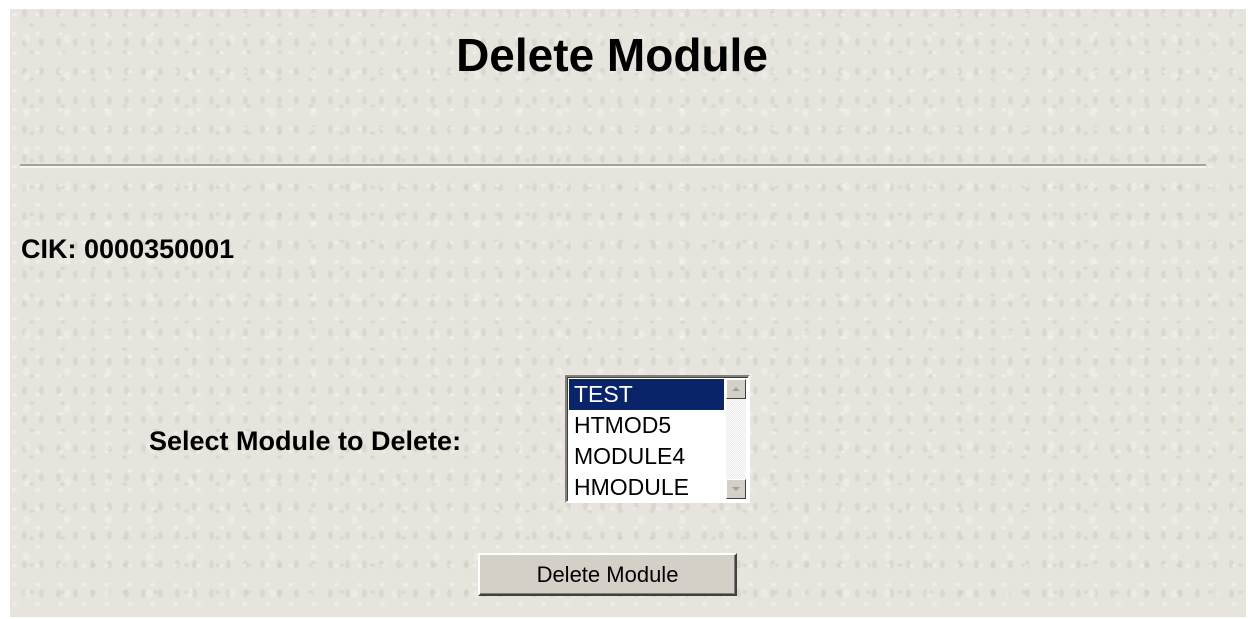  I want to click on listbox-scrollbar, so click(736, 439).